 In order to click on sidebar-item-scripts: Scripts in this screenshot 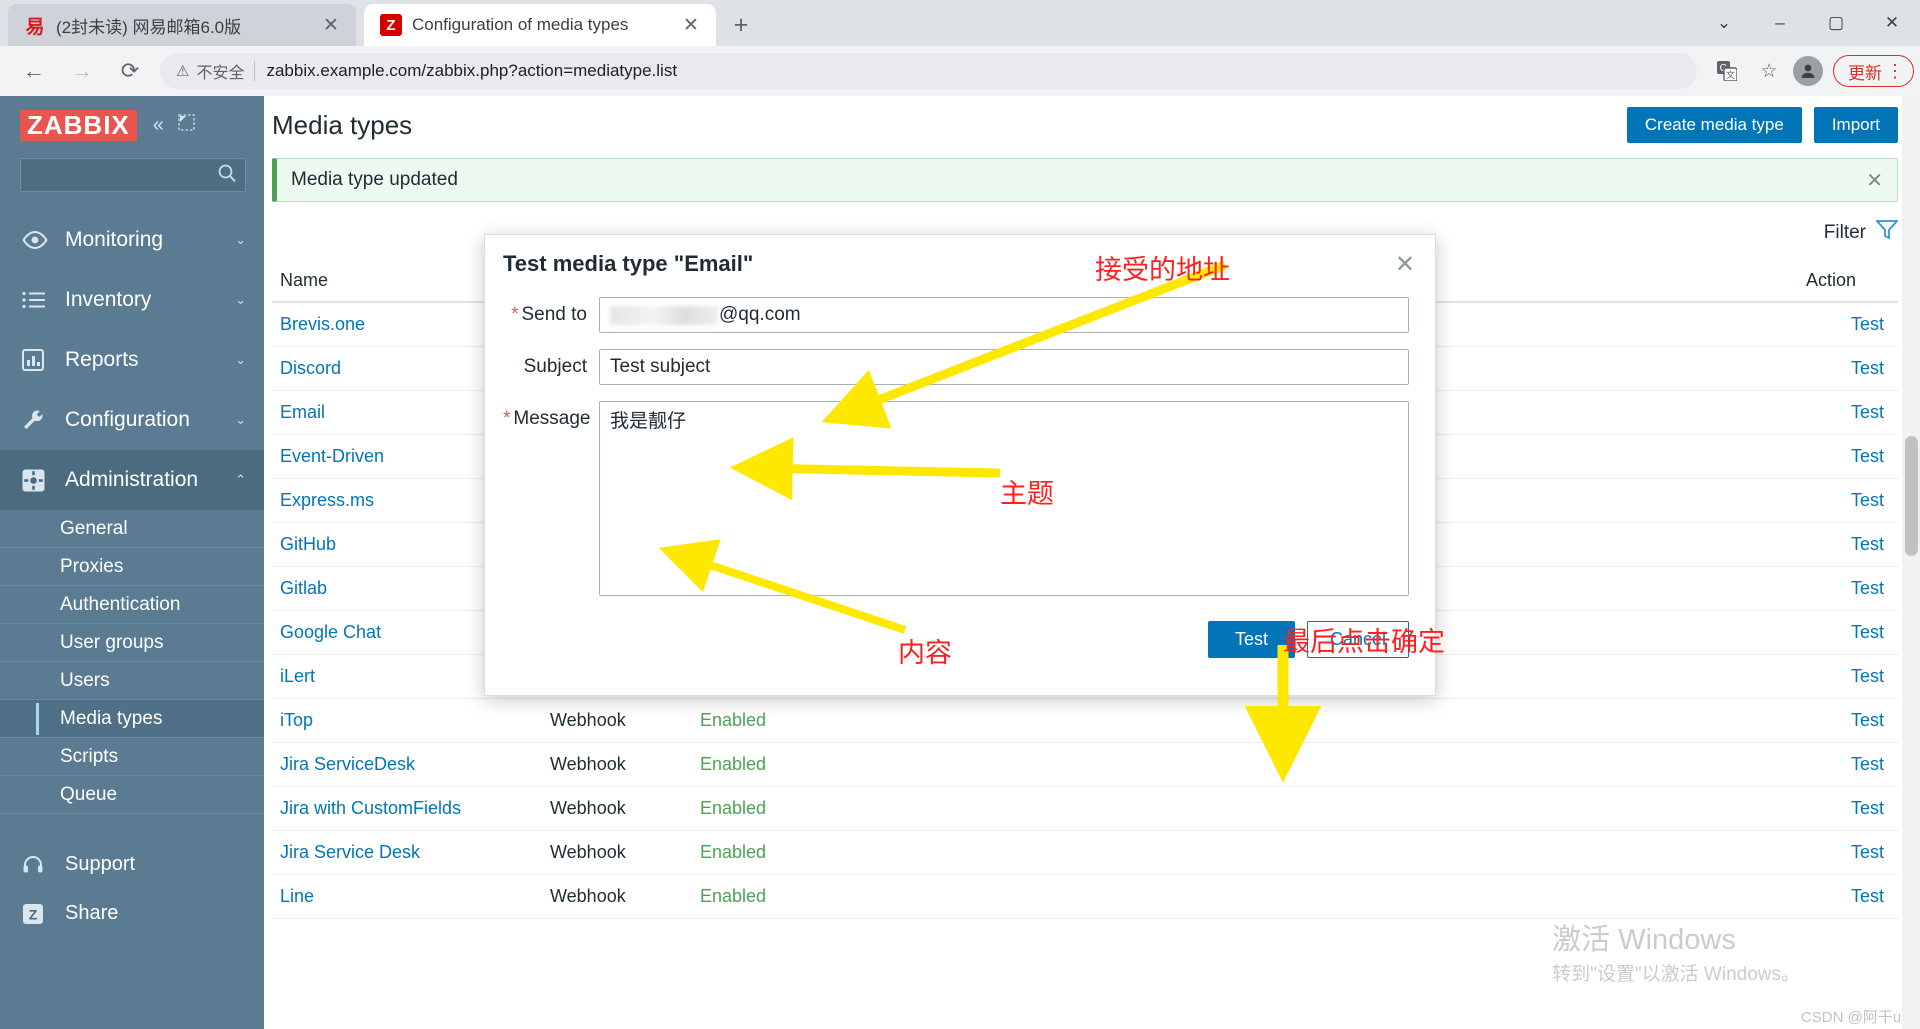, I will do `click(132, 757)`.